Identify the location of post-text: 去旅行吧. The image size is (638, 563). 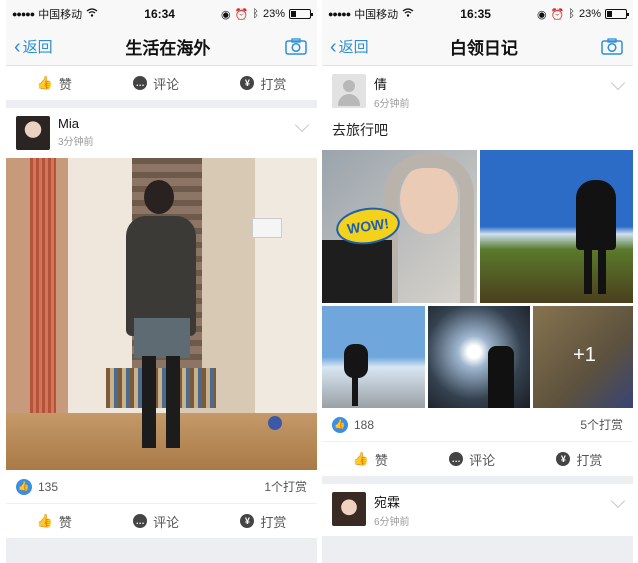
(360, 130).